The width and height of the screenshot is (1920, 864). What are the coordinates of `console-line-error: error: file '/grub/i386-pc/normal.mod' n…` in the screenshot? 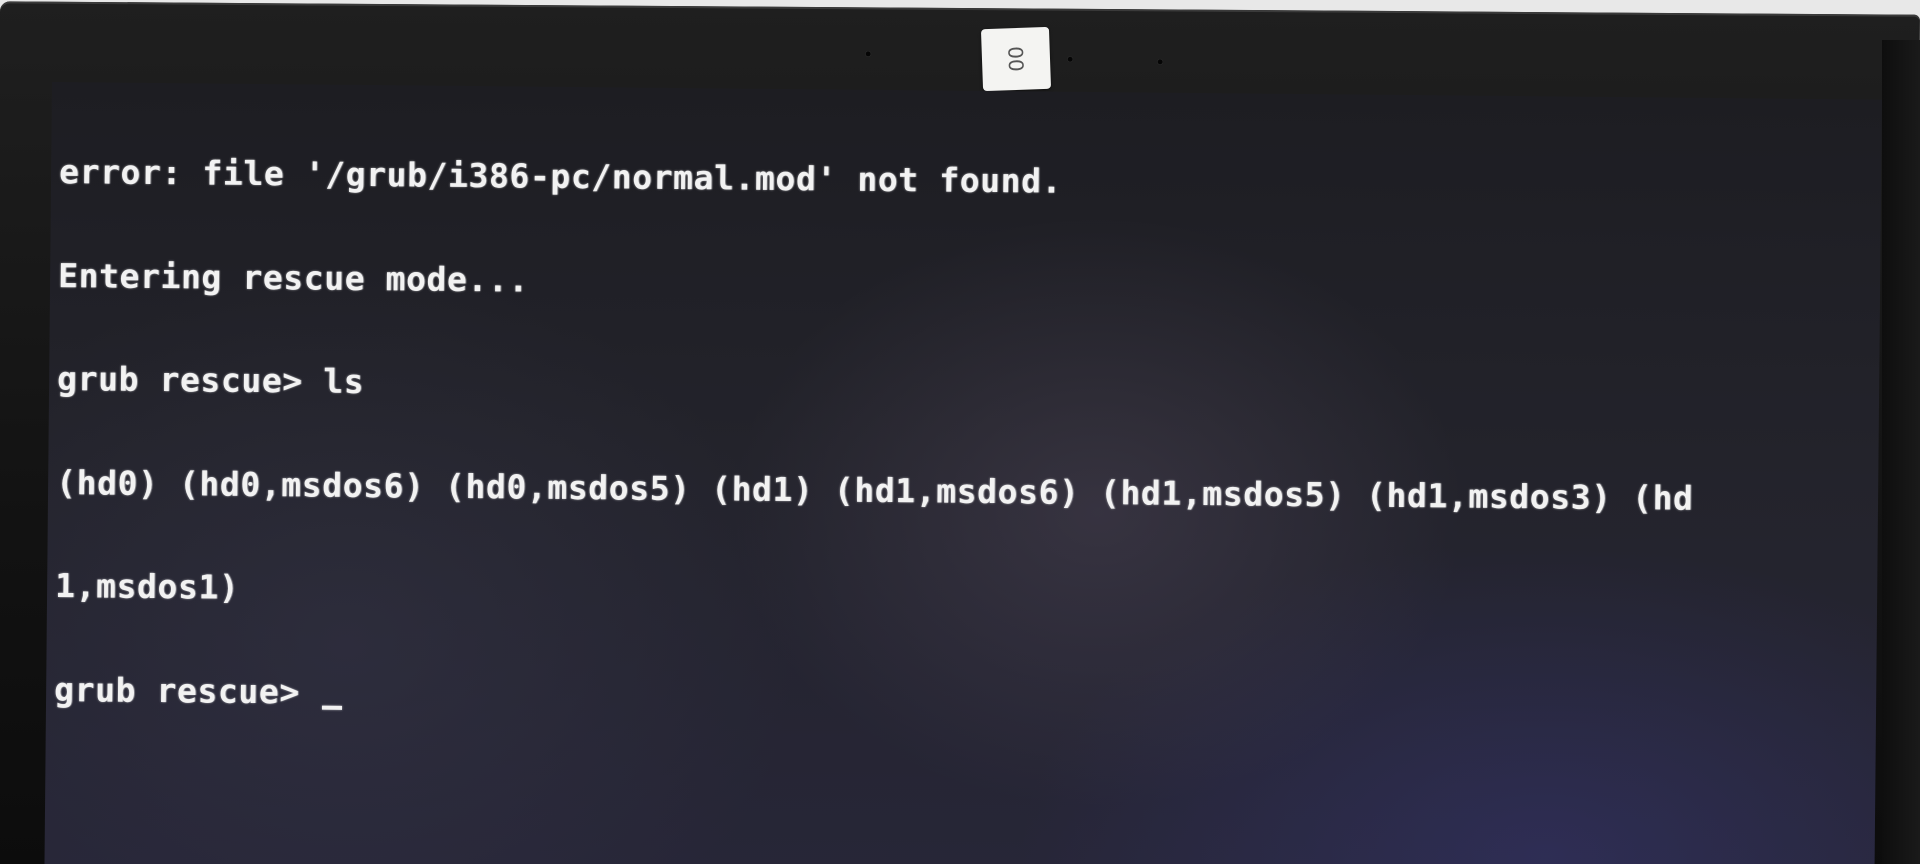 It's located at (560, 176).